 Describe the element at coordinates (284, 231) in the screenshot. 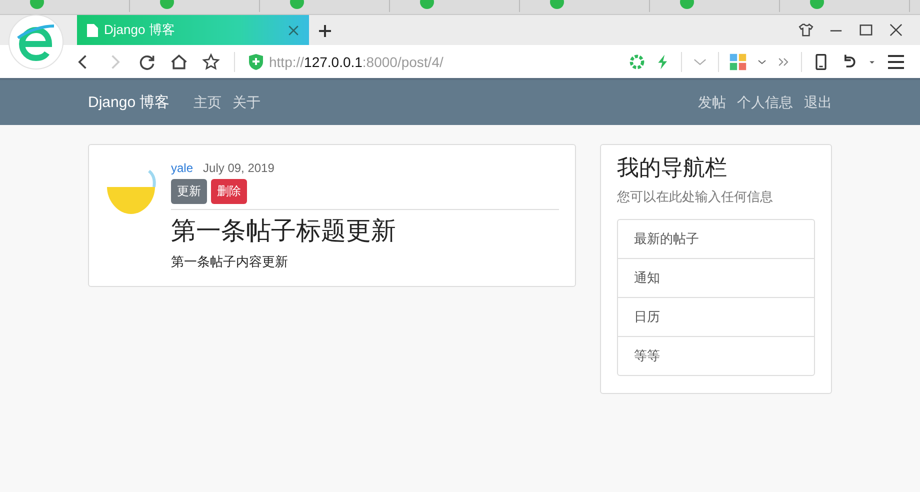

I see `post-title: 第一条帖子标题更新` at that location.